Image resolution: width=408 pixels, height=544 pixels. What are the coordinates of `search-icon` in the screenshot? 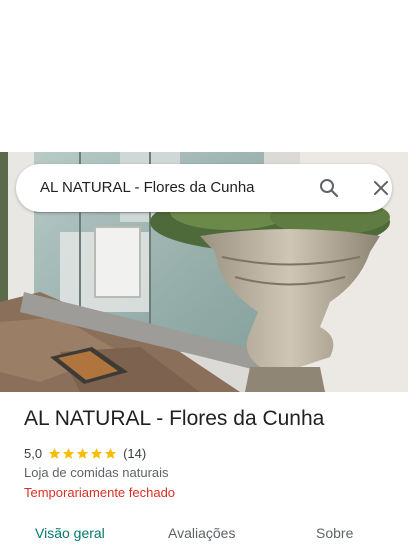 It's located at (329, 188).